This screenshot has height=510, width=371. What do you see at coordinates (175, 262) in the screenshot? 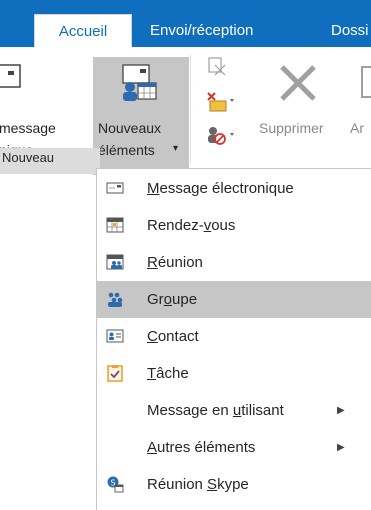
I see `menu-item-label: Réunion` at bounding box center [175, 262].